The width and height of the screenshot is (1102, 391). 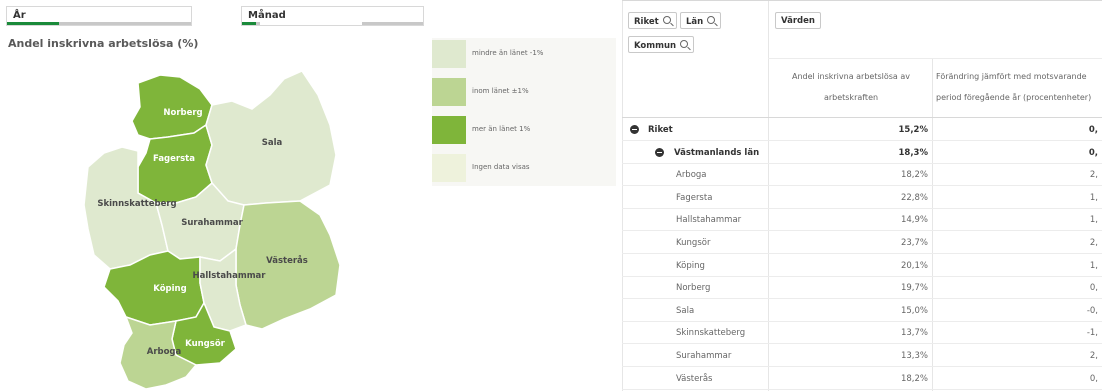 I want to click on row-value: 15,0%, so click(x=914, y=310).